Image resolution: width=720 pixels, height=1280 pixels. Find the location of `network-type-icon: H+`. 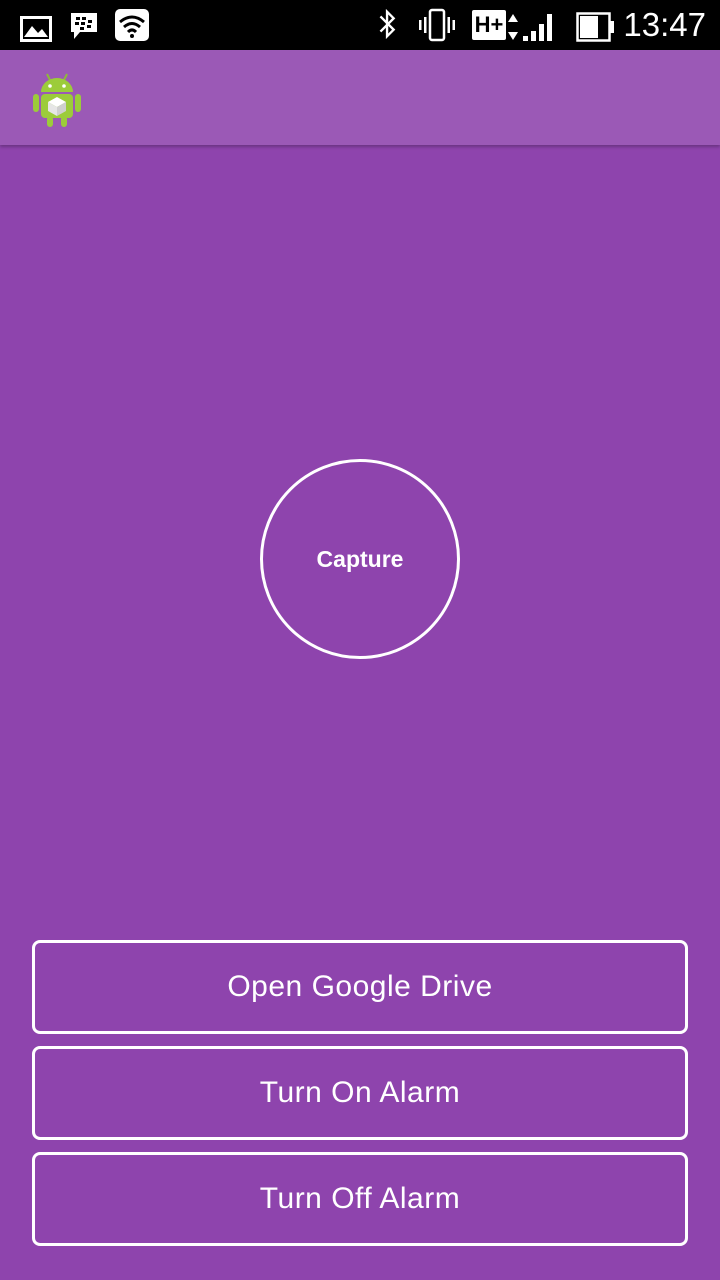

network-type-icon: H+ is located at coordinates (489, 25).